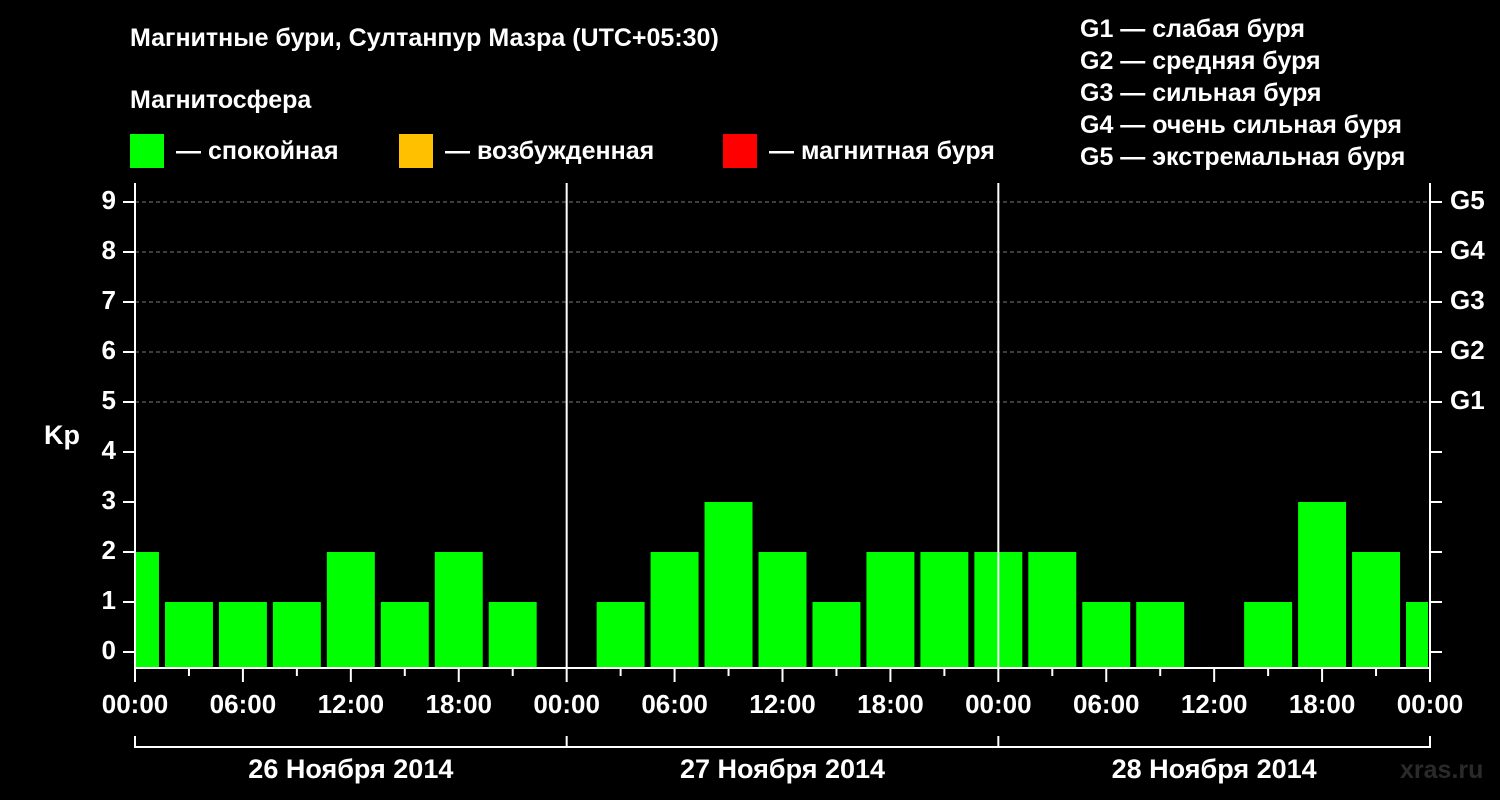  I want to click on y-axis-label: Kp, so click(62, 435).